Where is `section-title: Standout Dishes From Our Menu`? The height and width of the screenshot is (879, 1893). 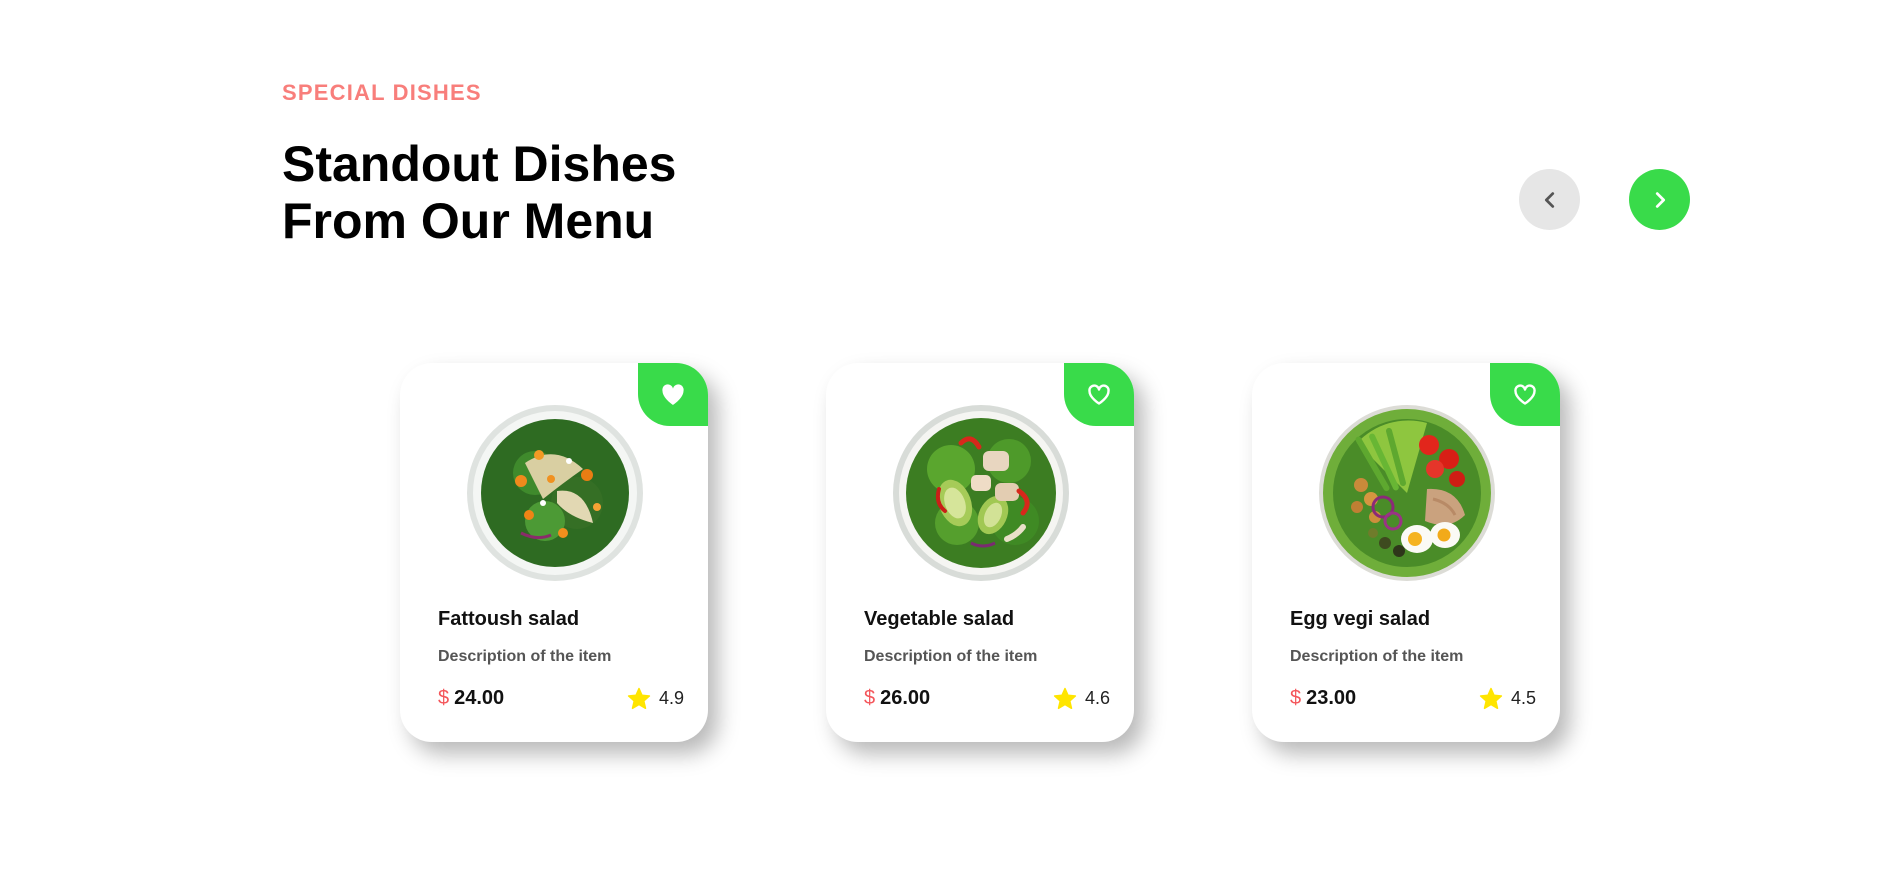
section-title: Standout Dishes From Our Menu is located at coordinates (479, 192).